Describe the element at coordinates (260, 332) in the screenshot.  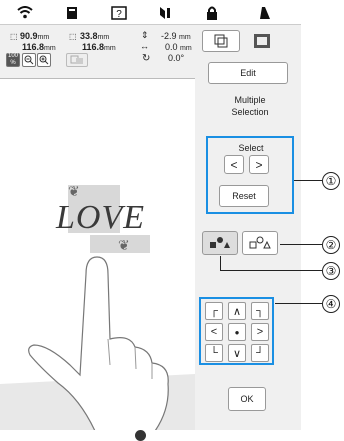
I see `move-right-button: >` at that location.